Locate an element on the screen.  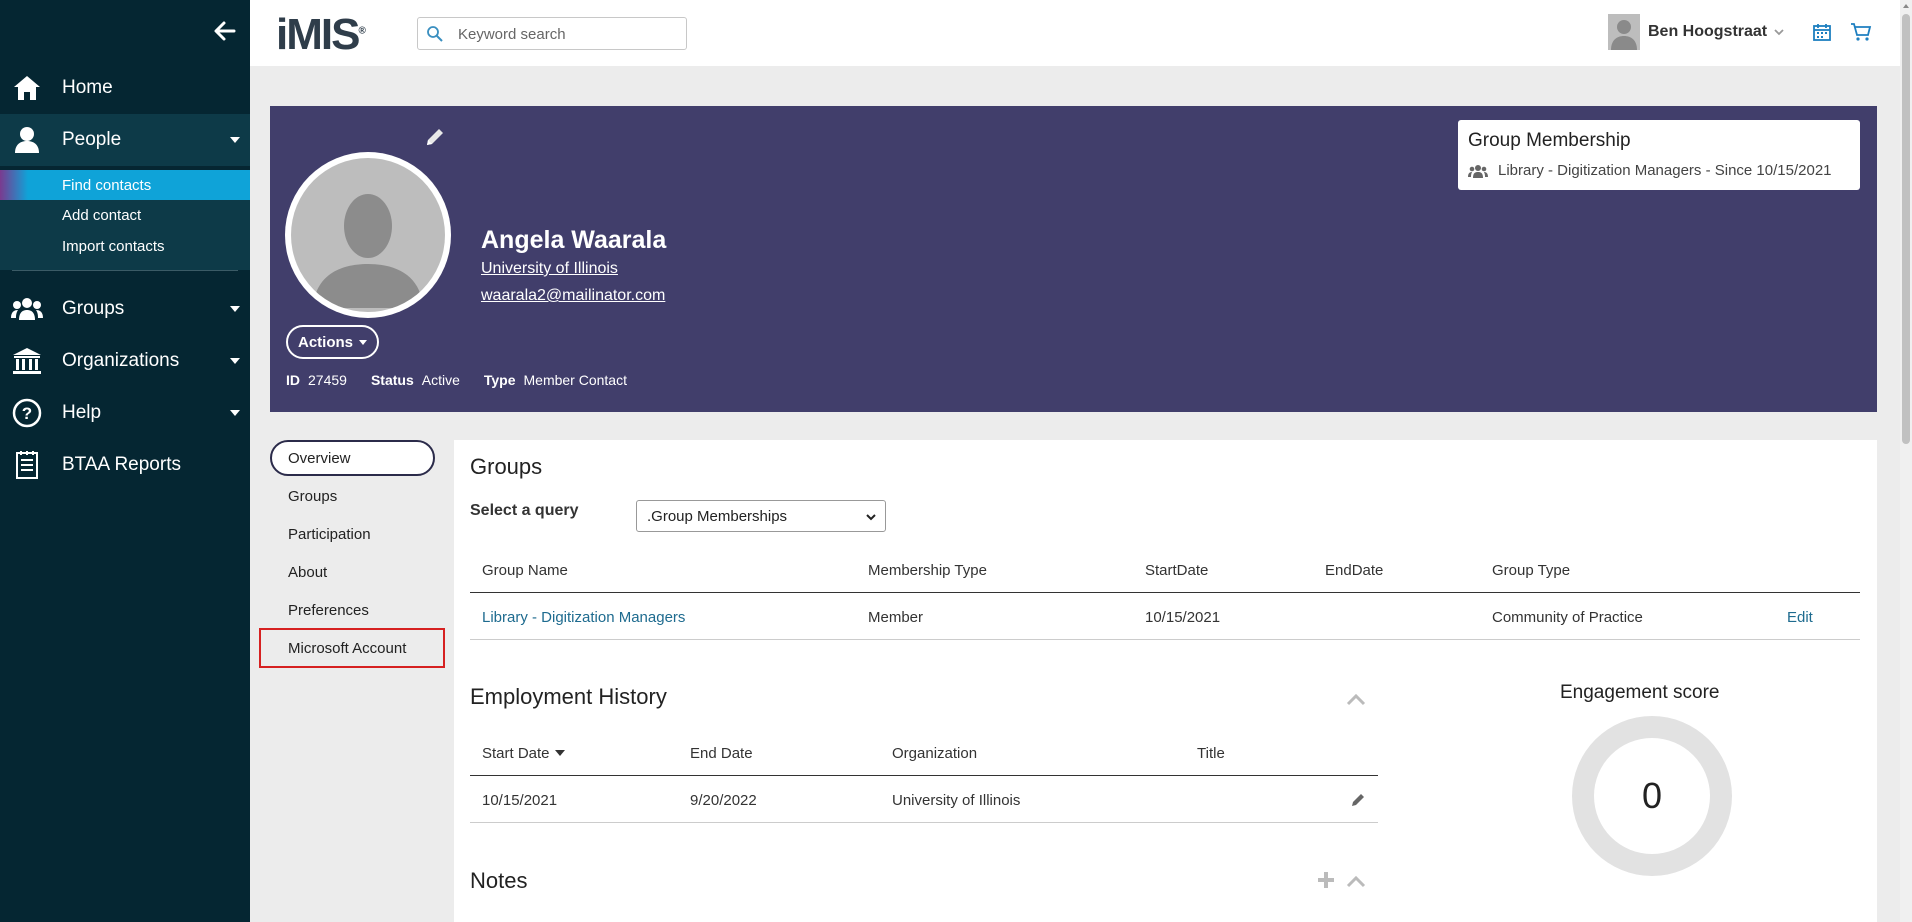
page-scrollbar is located at coordinates (1906, 461).